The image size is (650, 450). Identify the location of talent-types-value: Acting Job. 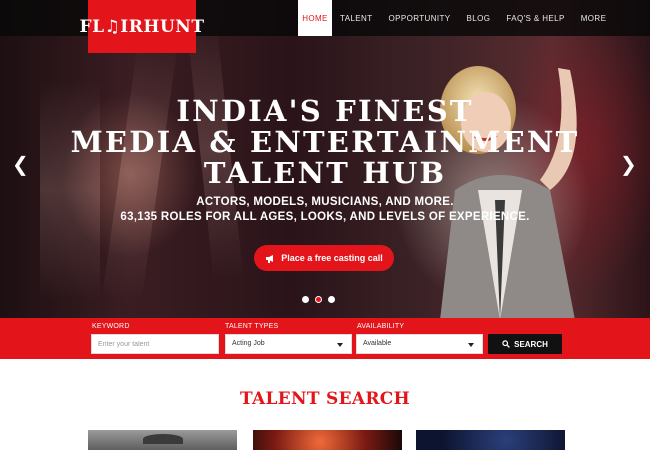
(248, 343).